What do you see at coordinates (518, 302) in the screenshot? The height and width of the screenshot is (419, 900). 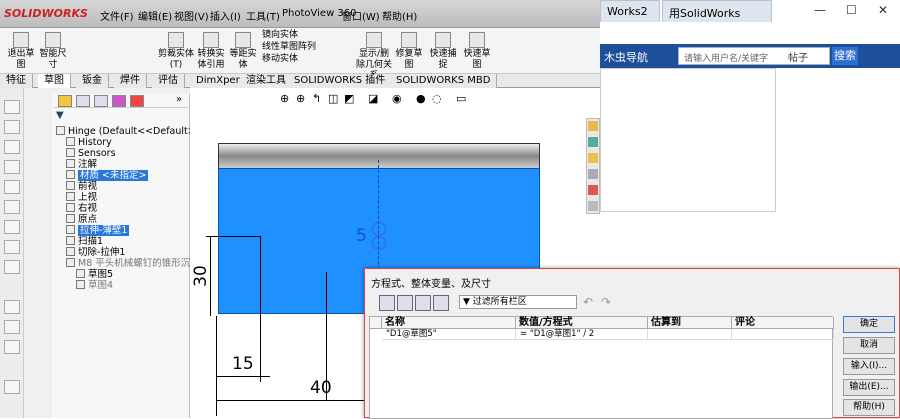 I see `filter-field: ▼ 过滤所有栏区` at bounding box center [518, 302].